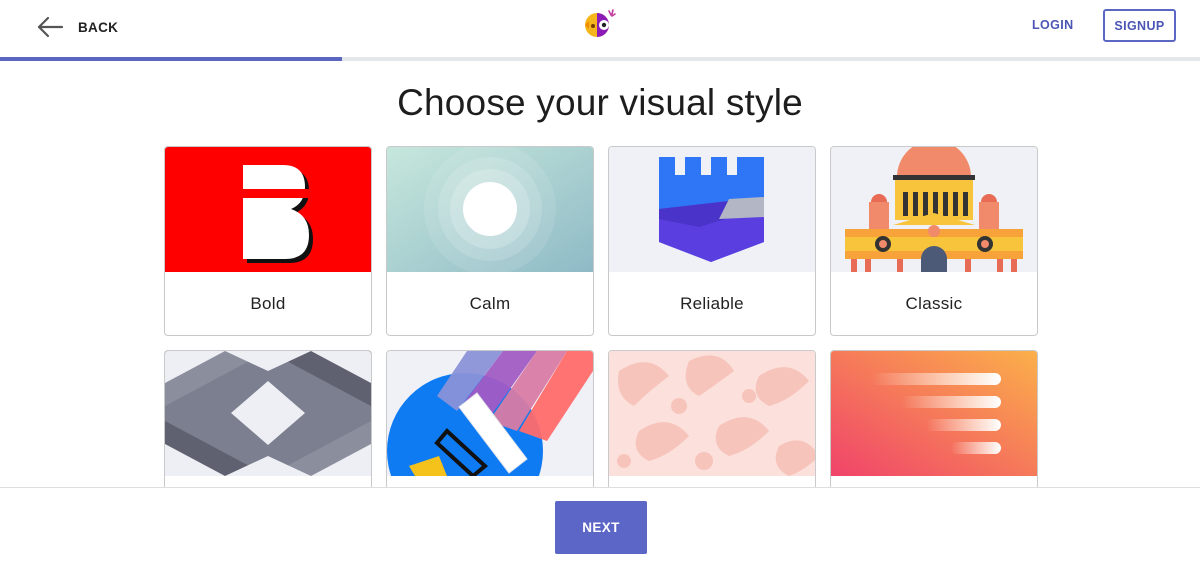  What do you see at coordinates (171, 59) in the screenshot?
I see `progress-fill` at bounding box center [171, 59].